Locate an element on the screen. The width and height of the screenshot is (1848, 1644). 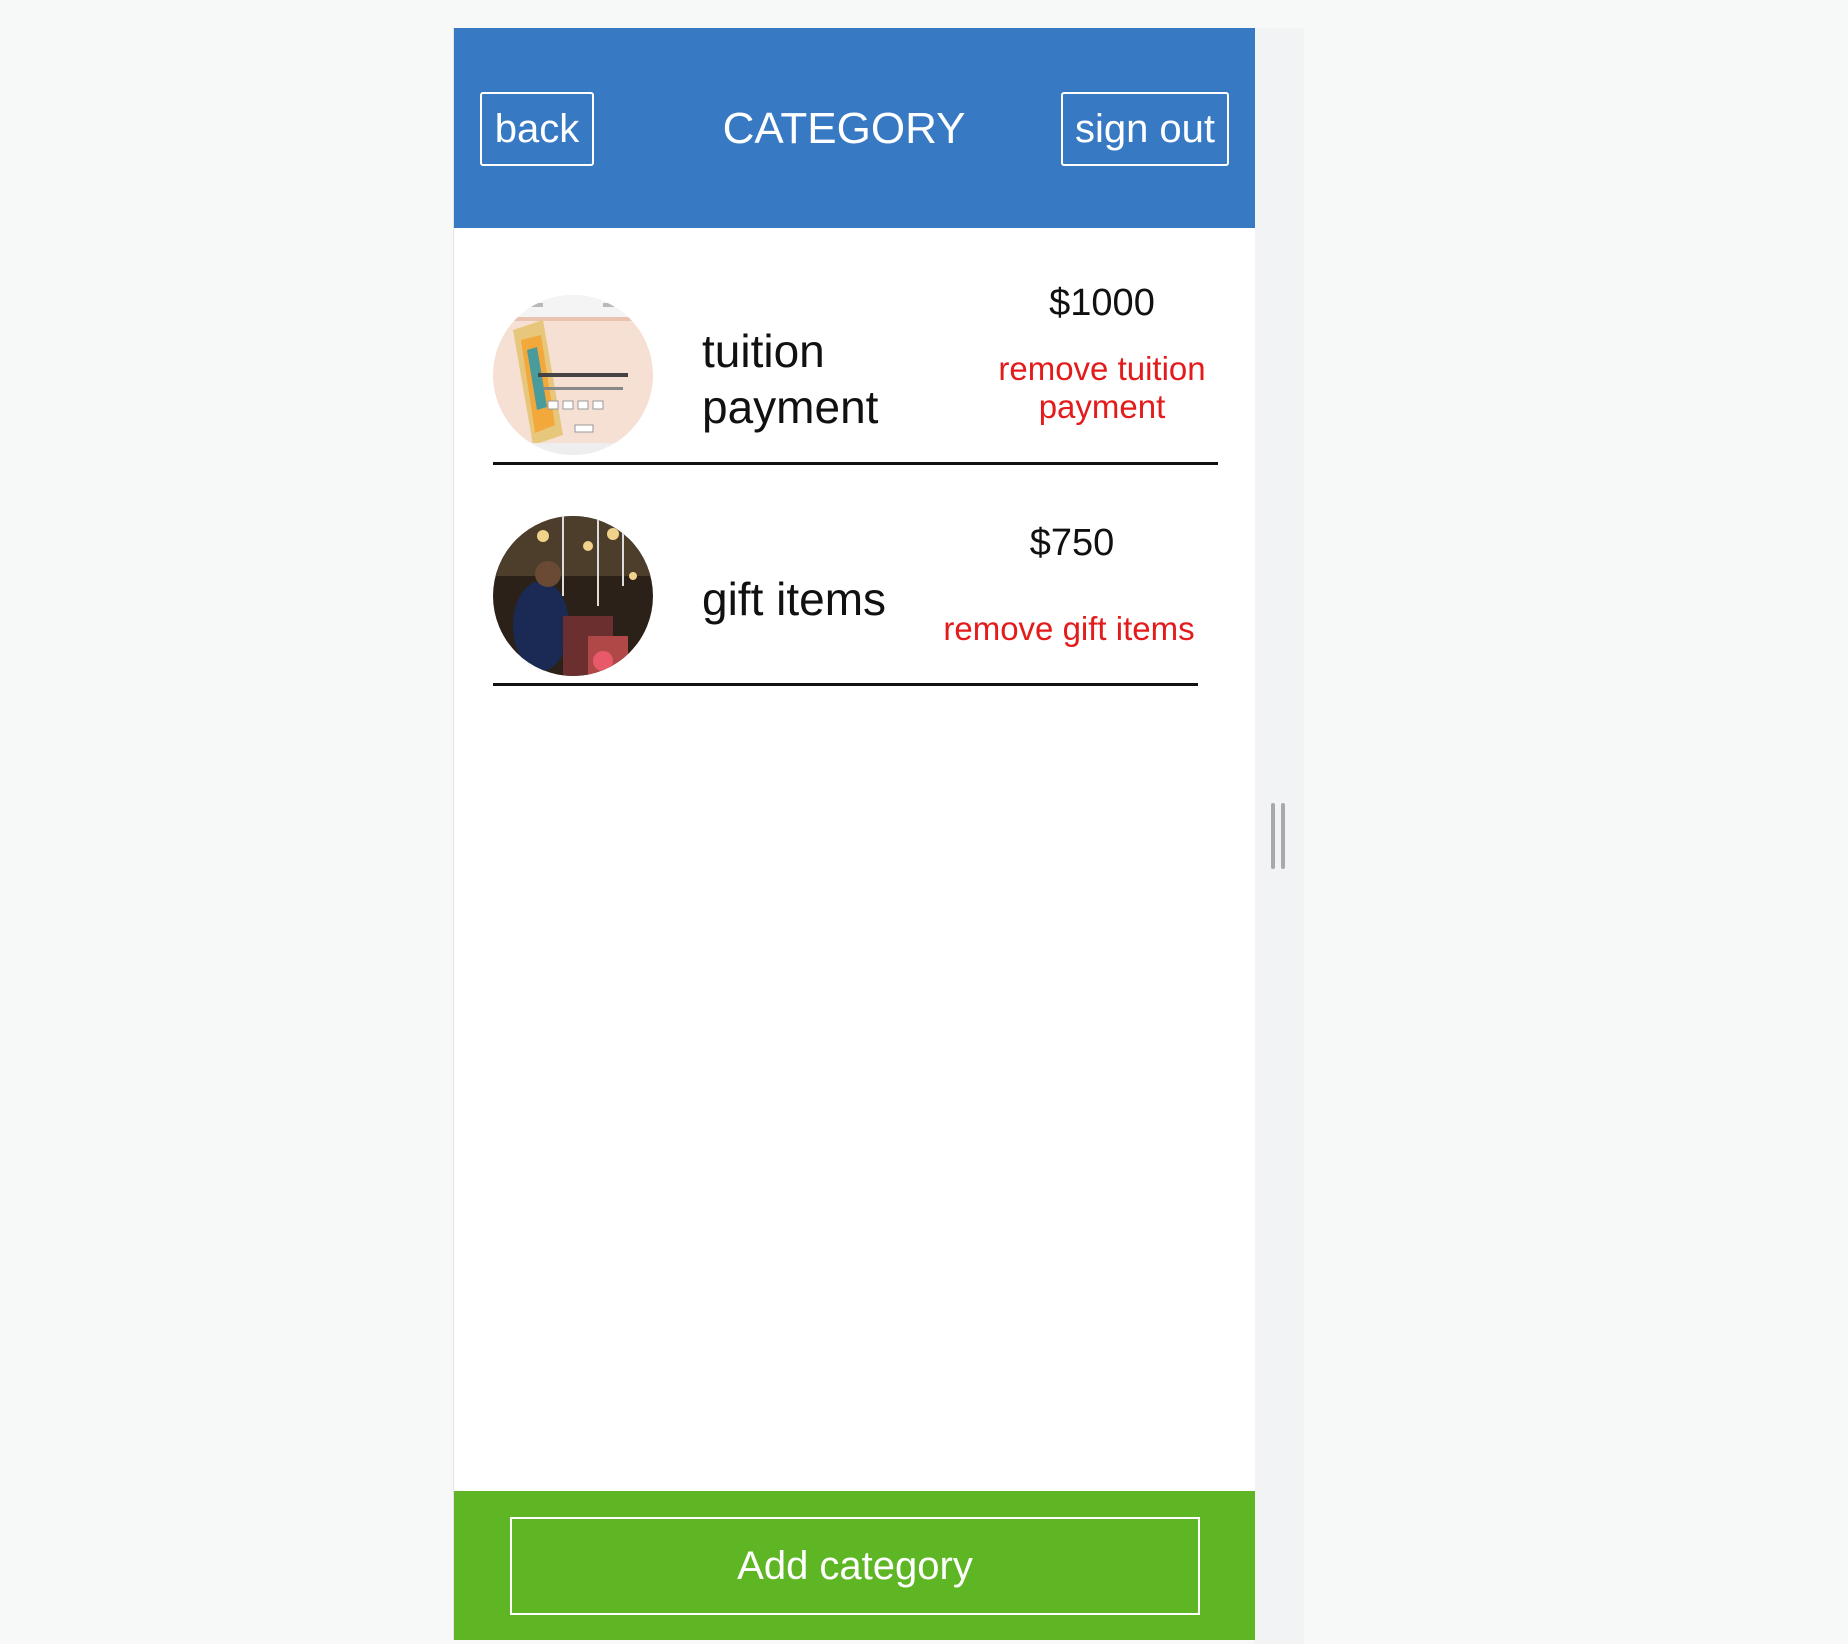
app-footer: Add category is located at coordinates (854, 1565).